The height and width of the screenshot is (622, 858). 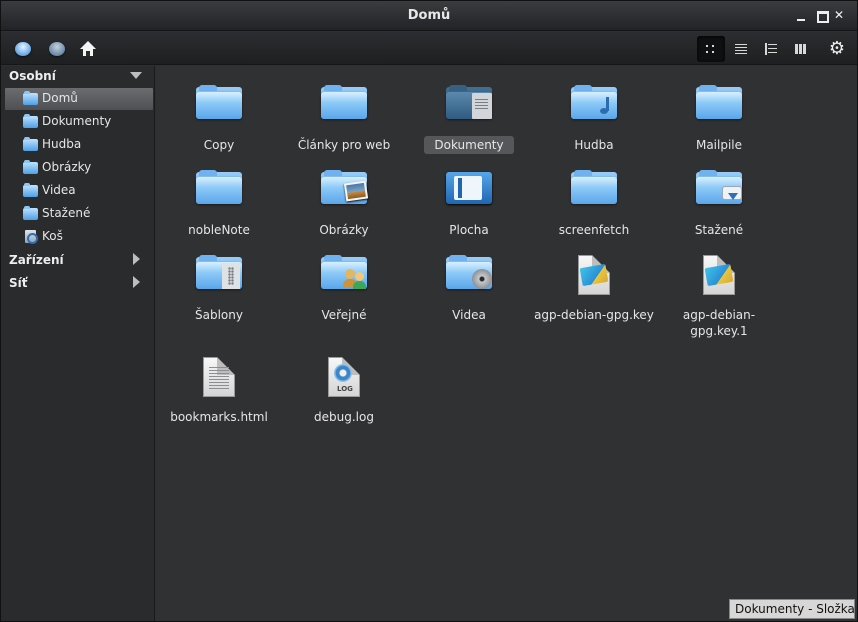 I want to click on sidebar-item-label: Domů, so click(x=60, y=98).